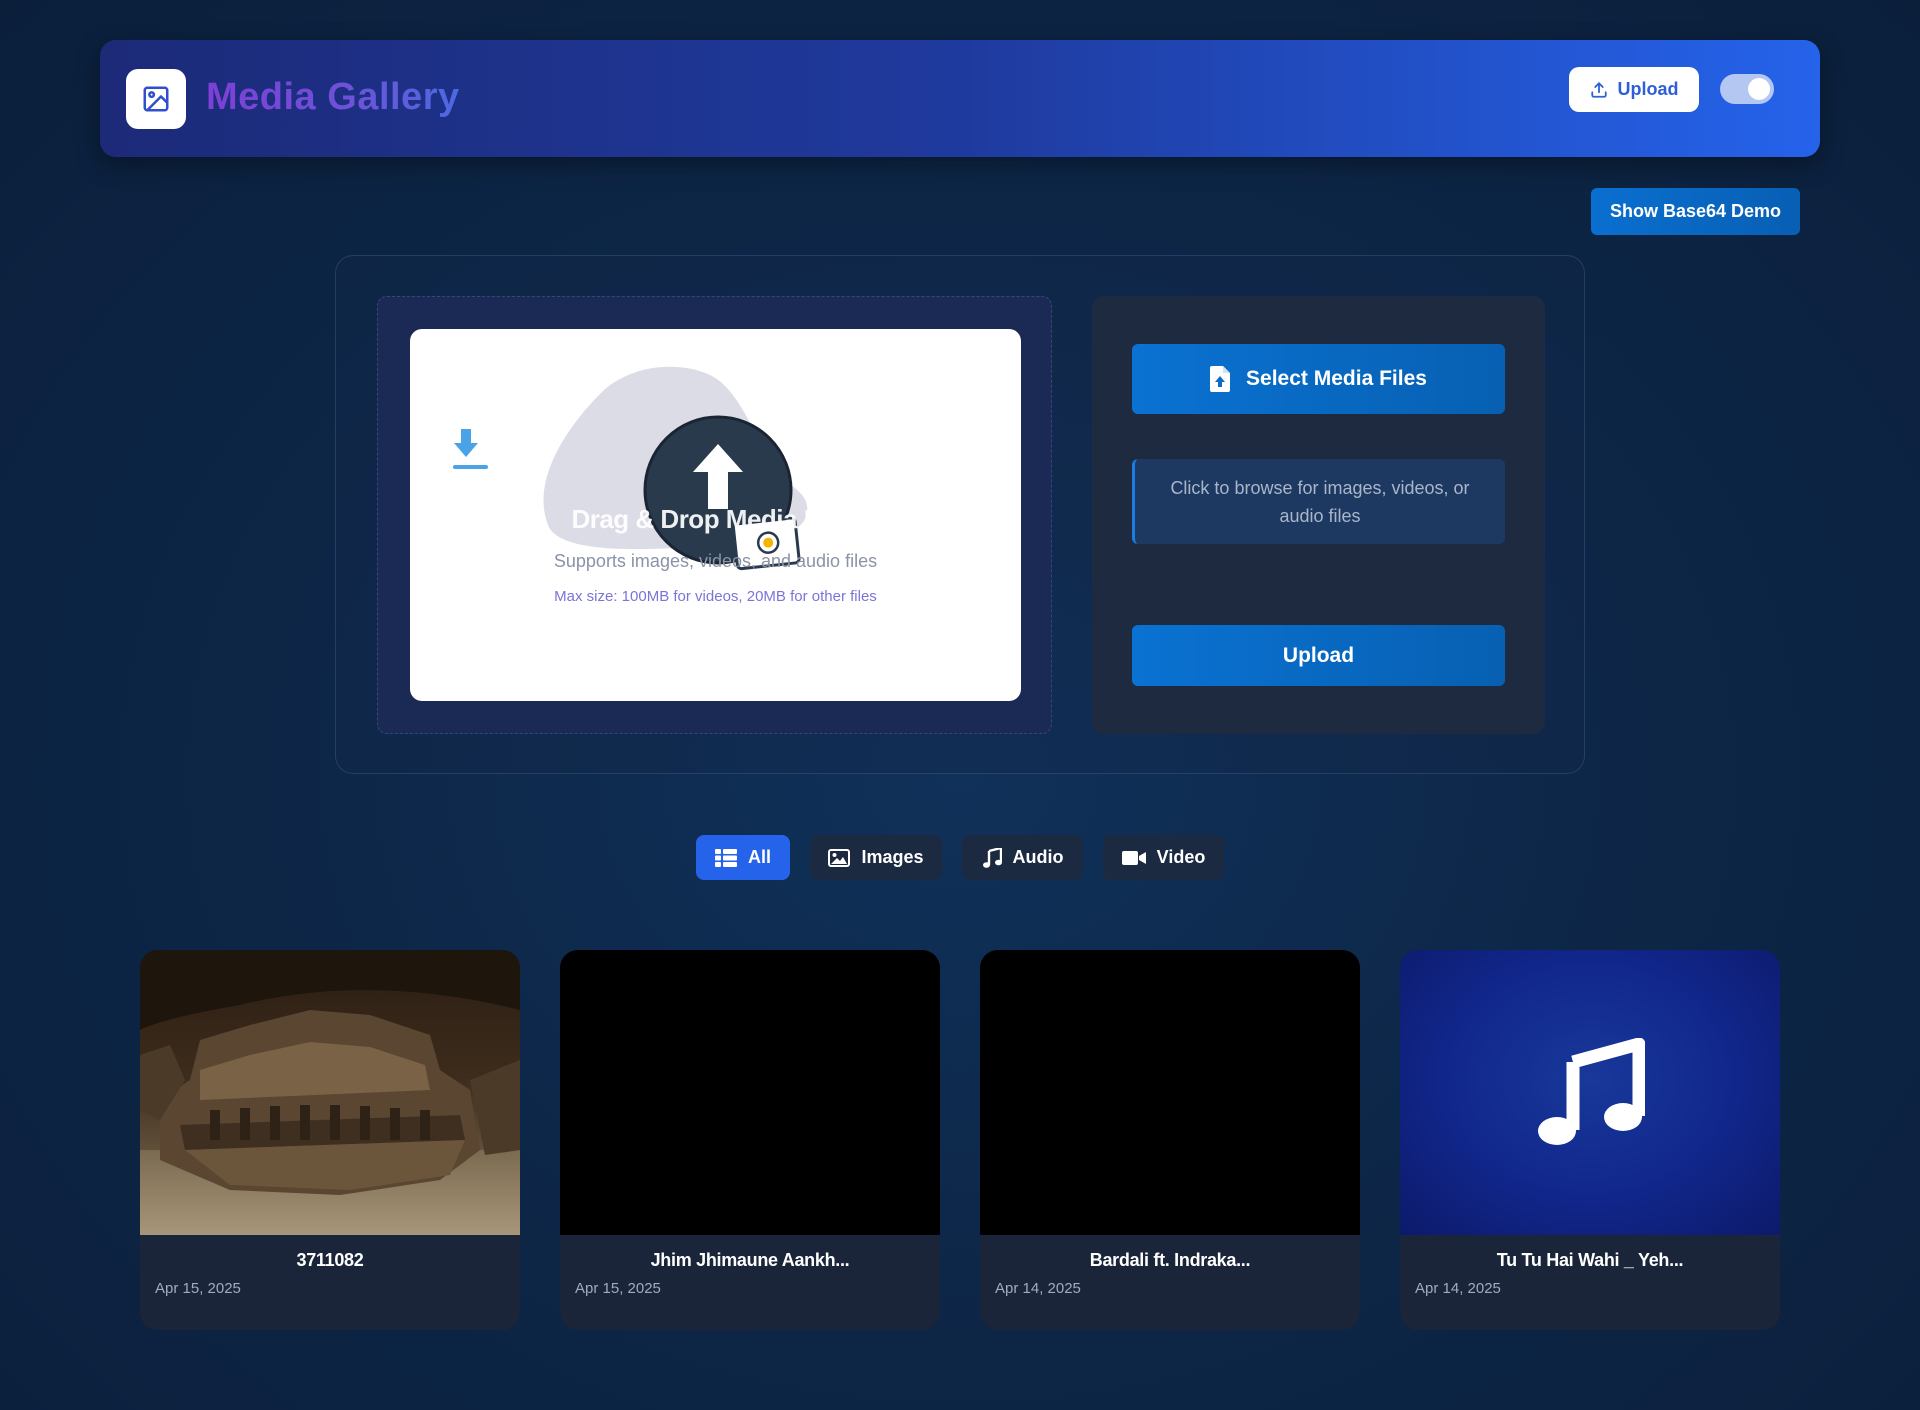  What do you see at coordinates (470, 449) in the screenshot?
I see `download-arrow-icon` at bounding box center [470, 449].